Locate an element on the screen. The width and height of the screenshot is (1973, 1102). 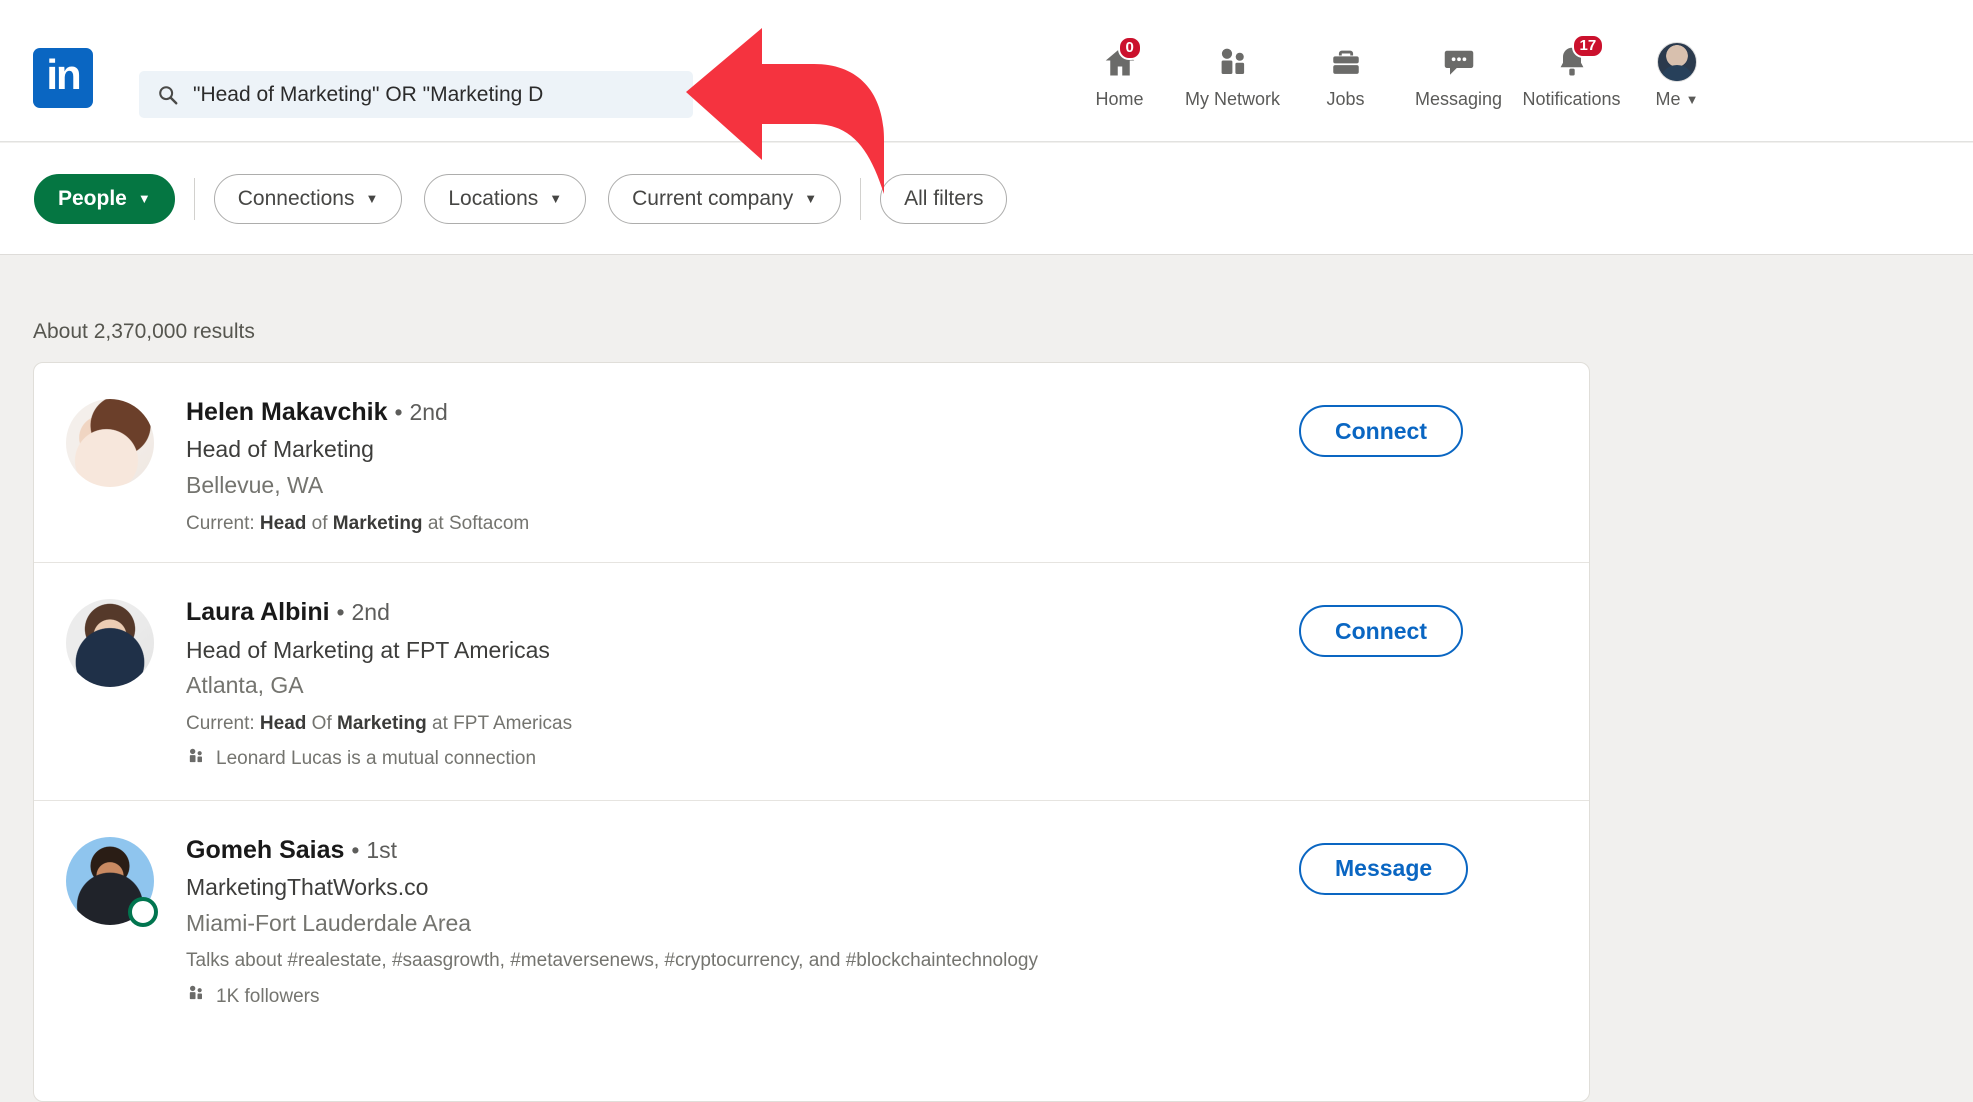
nav-label-messaging: Messaging is located at coordinates (1458, 99).